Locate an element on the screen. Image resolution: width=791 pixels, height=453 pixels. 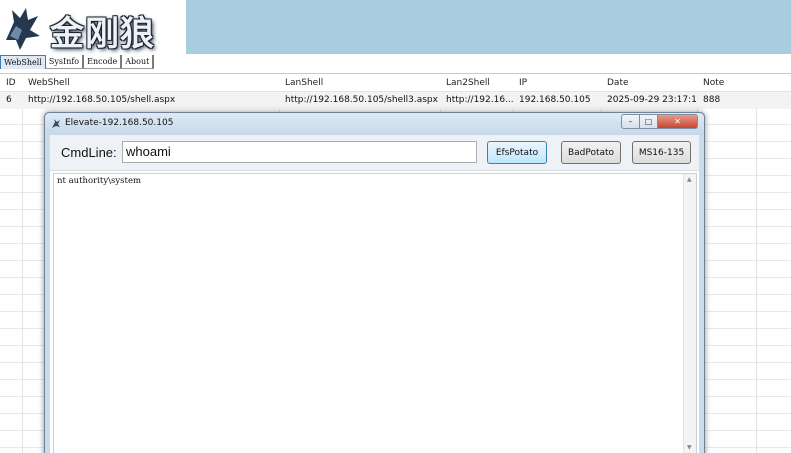
logo: 金刚狼 is located at coordinates (93, 27).